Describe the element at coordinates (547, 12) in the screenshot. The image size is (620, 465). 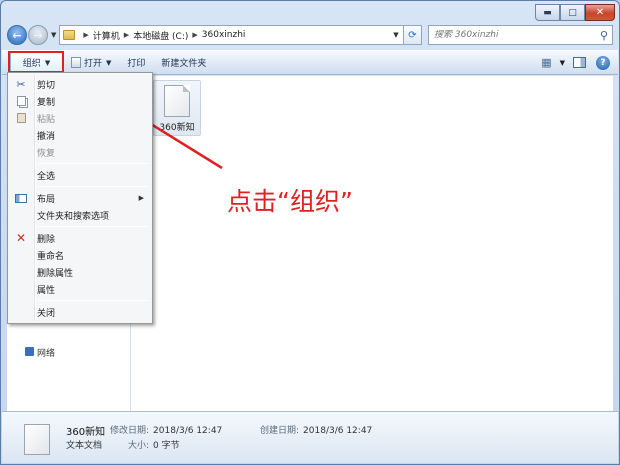
I see `minimize-button: ▬` at that location.